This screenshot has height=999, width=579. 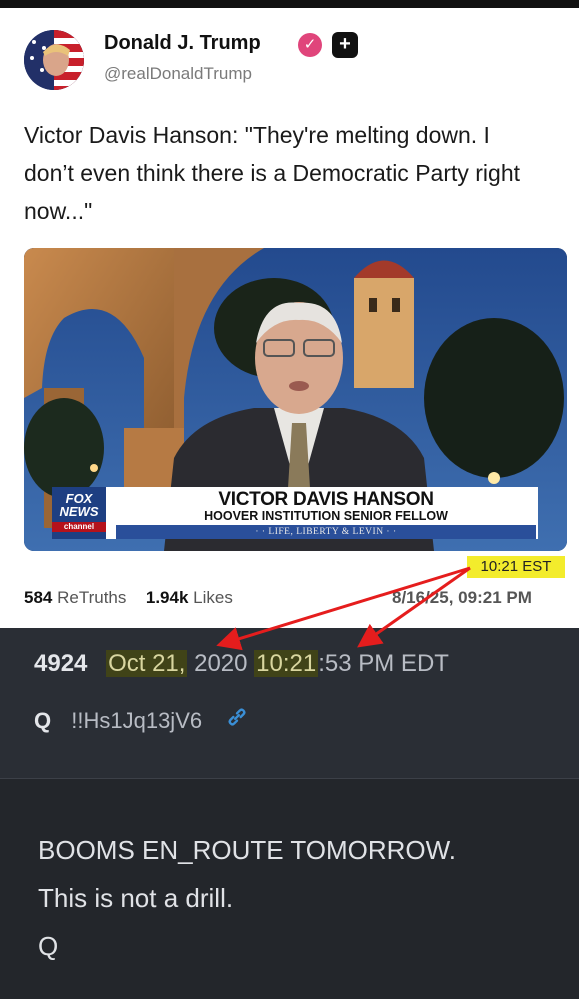 What do you see at coordinates (54, 60) in the screenshot?
I see `avatar` at bounding box center [54, 60].